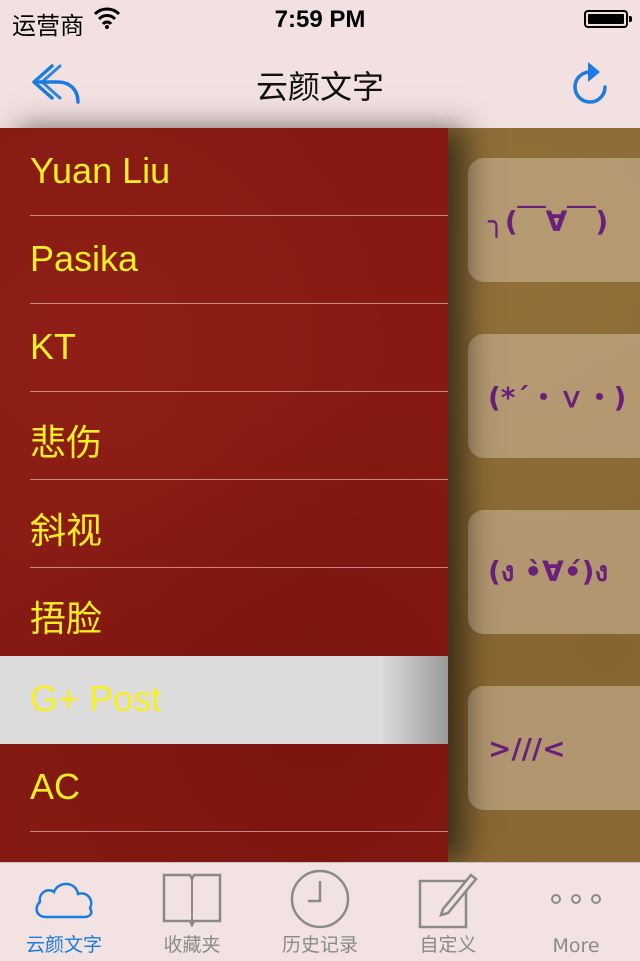 Image resolution: width=640 pixels, height=961 pixels. Describe the element at coordinates (224, 788) in the screenshot. I see `menu-item-ac: AC` at that location.